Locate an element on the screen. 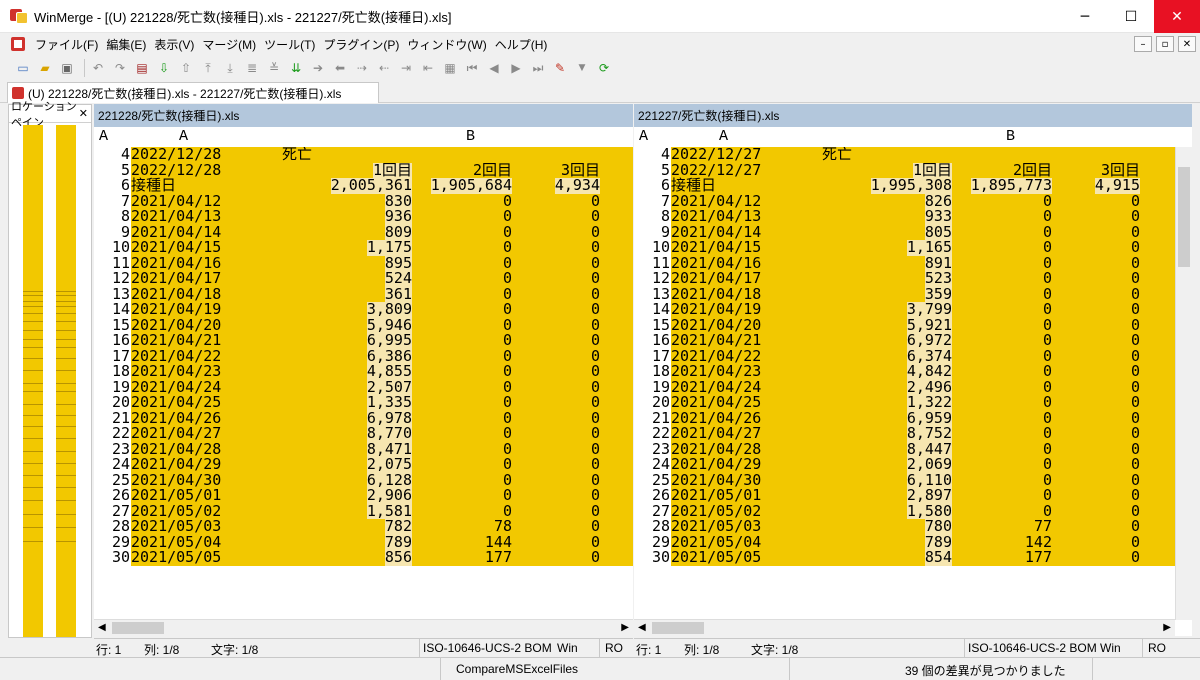  minimize-button: ─ is located at coordinates (1085, 16).